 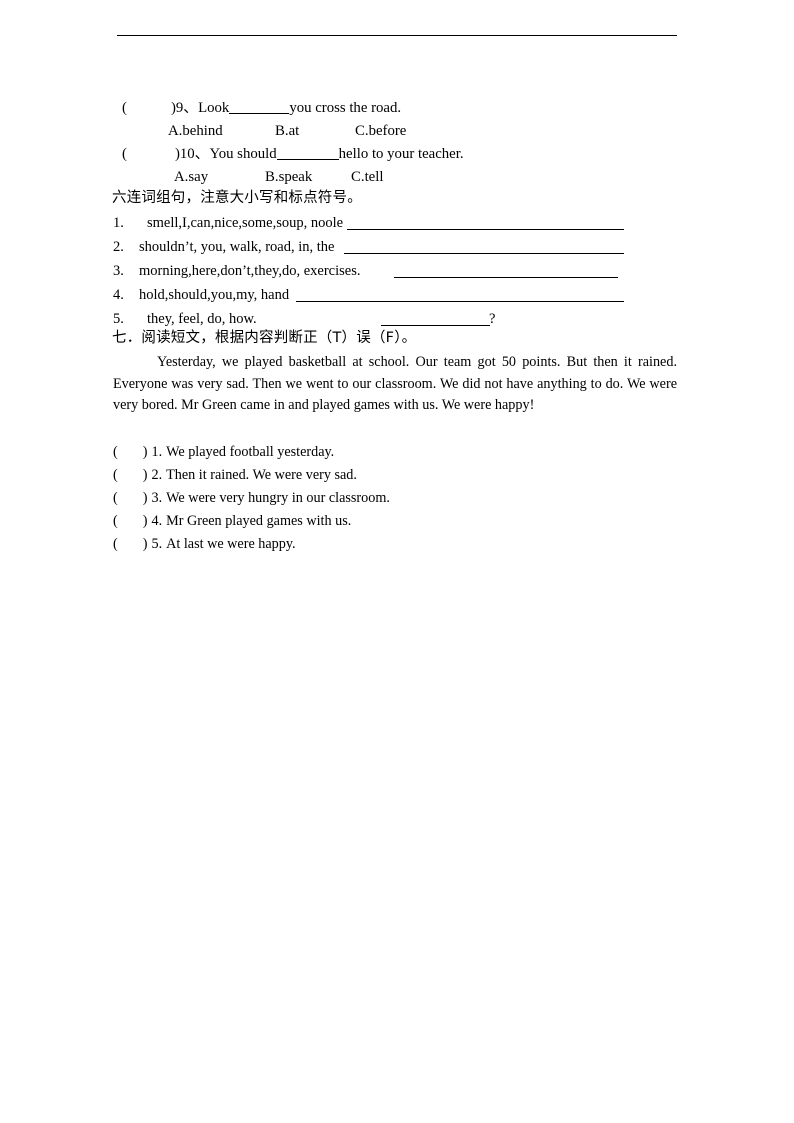 What do you see at coordinates (157, 452) in the screenshot?
I see `statement-number: 1.` at bounding box center [157, 452].